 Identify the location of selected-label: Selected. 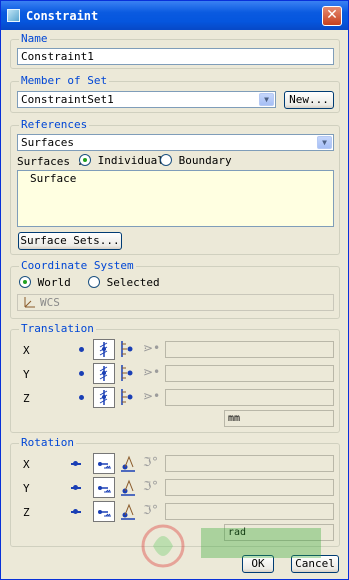
(133, 282).